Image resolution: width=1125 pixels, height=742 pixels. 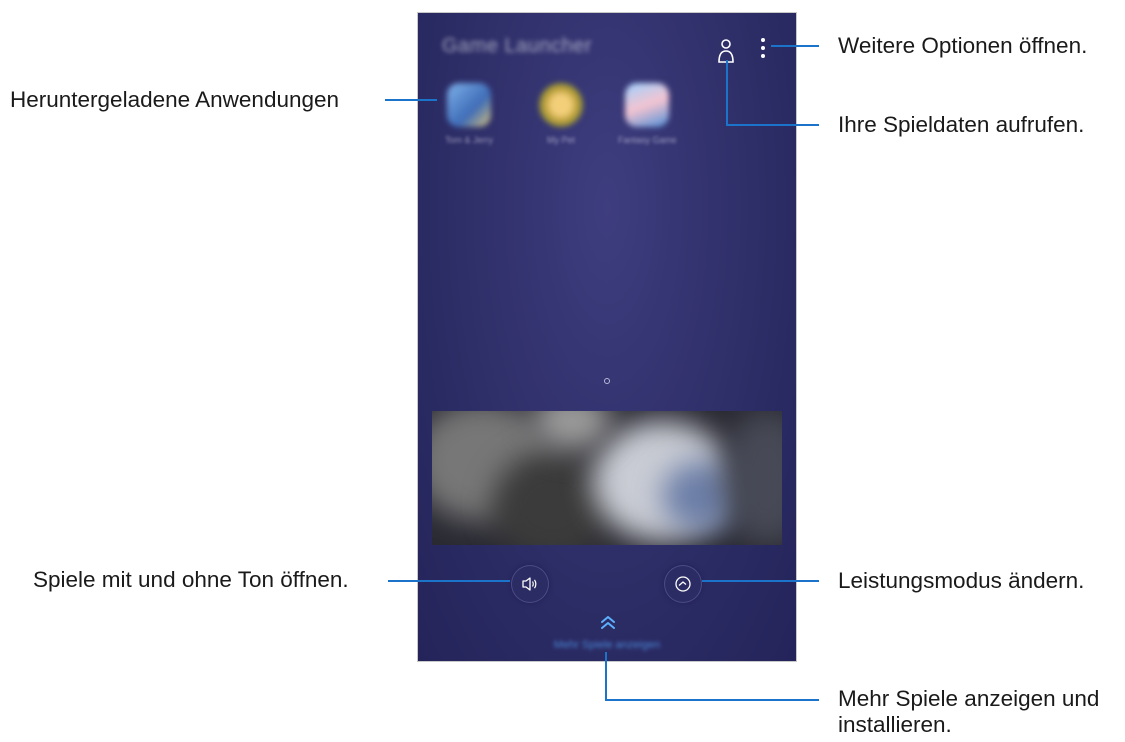 What do you see at coordinates (763, 48) in the screenshot?
I see `more-options-icon` at bounding box center [763, 48].